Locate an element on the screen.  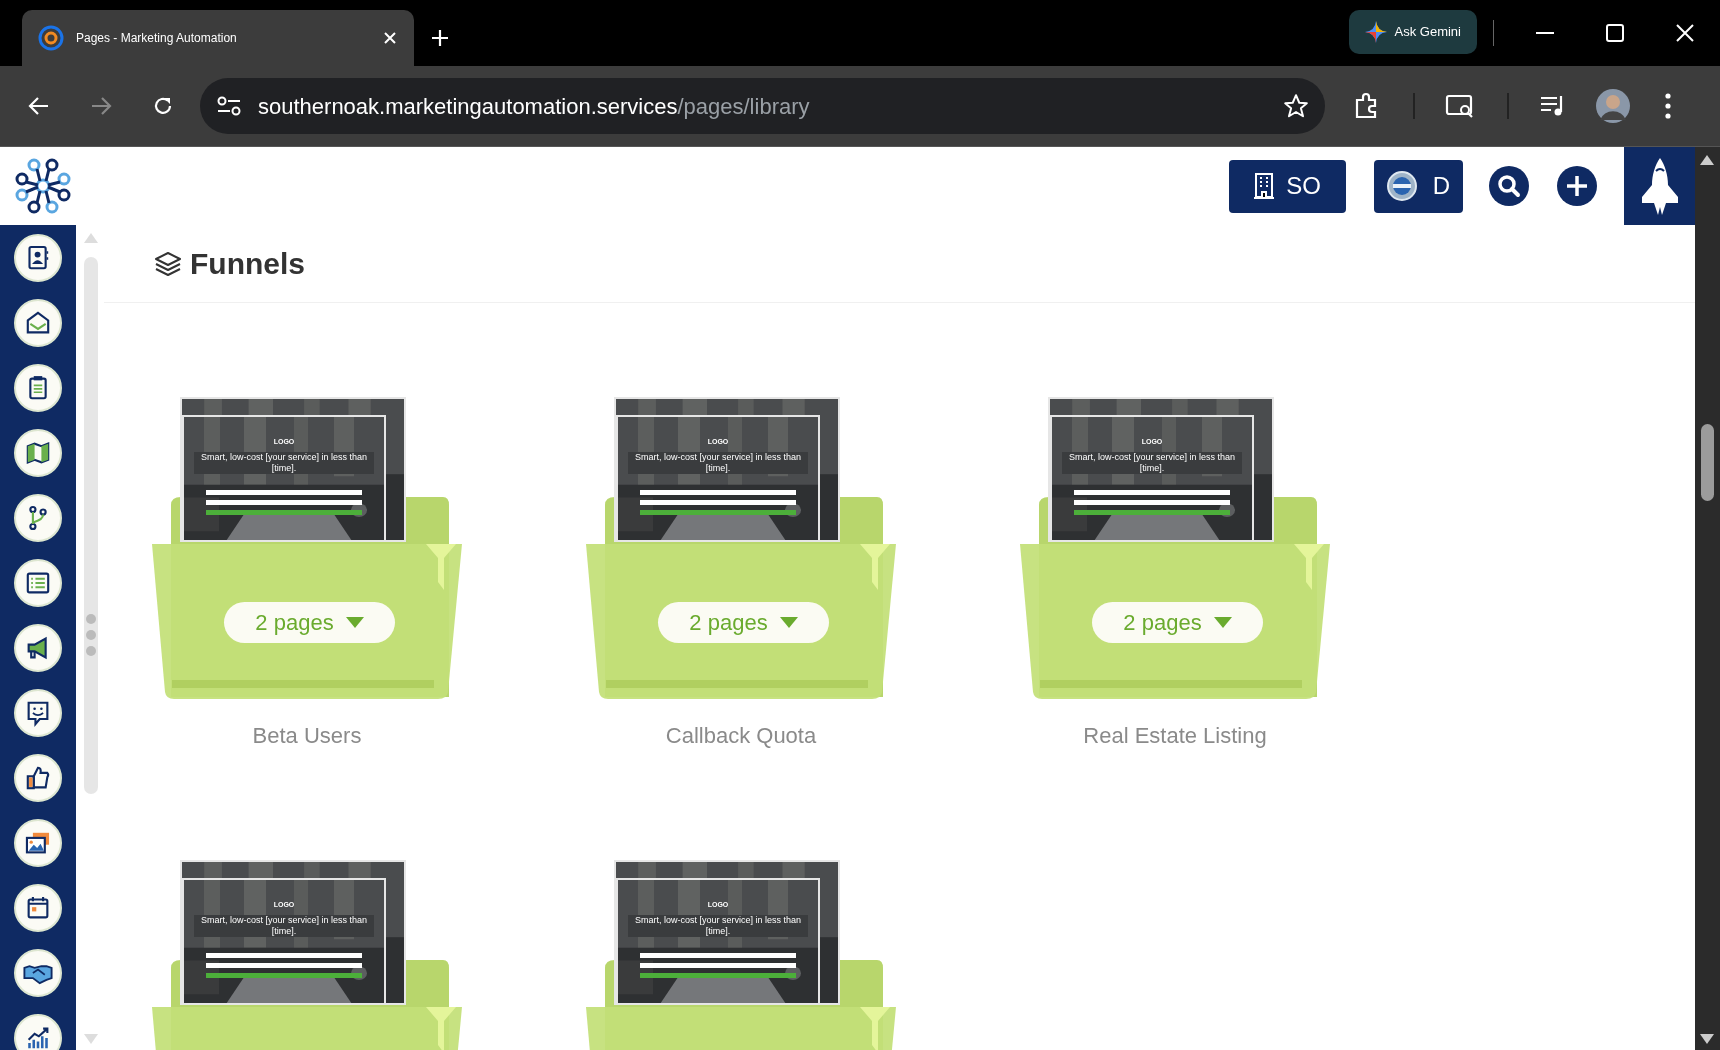
app-logo-icon is located at coordinates (51, 38).